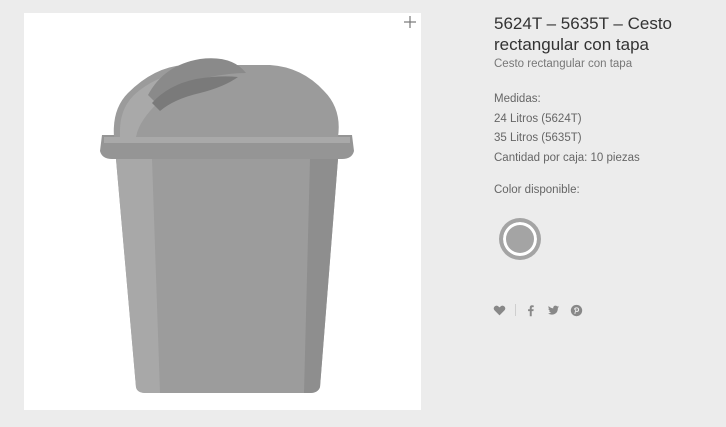  I want to click on color-label: Color disponible:, so click(537, 190).